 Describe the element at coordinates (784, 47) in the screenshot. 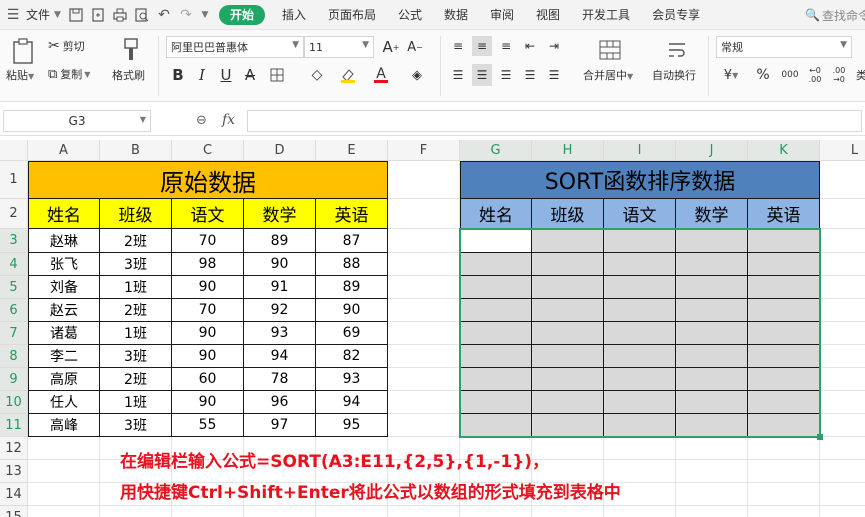

I see `number-format-select: 常规 ▼` at that location.